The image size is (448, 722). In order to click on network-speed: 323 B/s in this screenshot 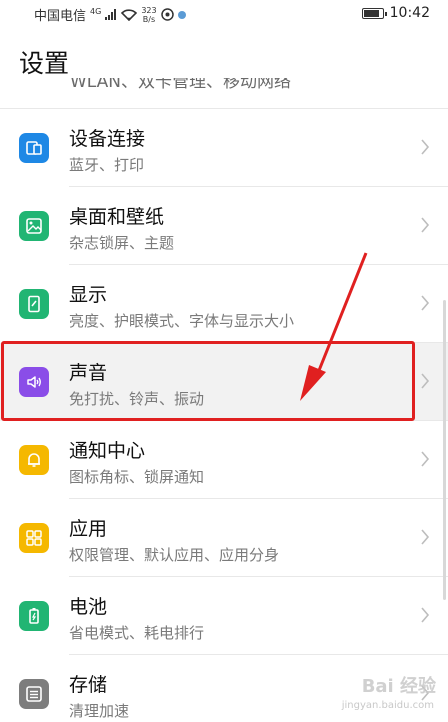, I will do `click(148, 15)`.